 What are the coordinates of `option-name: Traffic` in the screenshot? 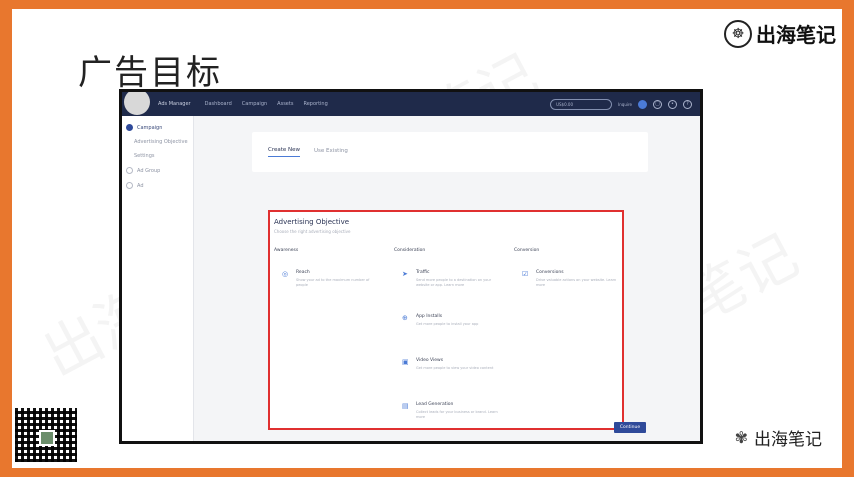 It's located at (423, 272).